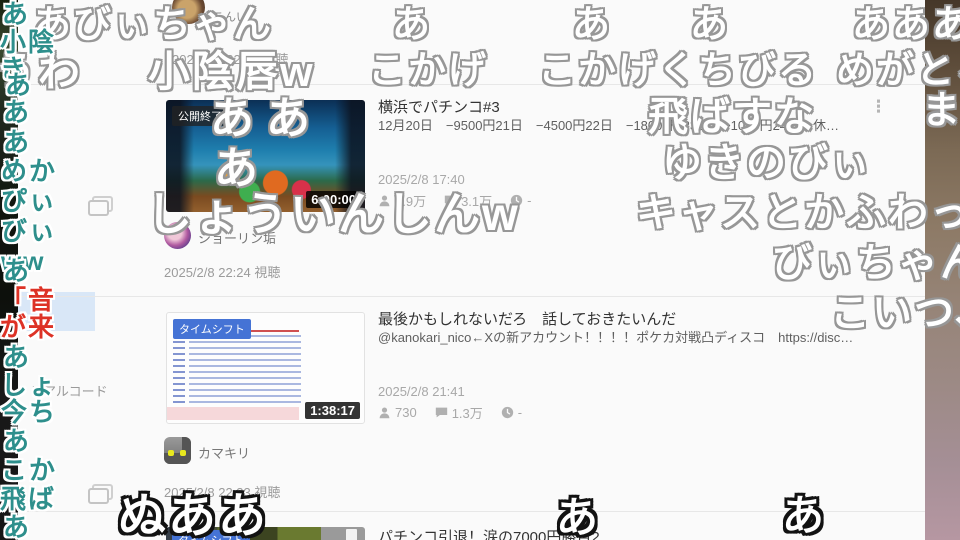 The height and width of the screenshot is (540, 960). Describe the element at coordinates (527, 318) in the screenshot. I see `video-title: 最後かもしれないだろ 話しておきたいんだ` at that location.